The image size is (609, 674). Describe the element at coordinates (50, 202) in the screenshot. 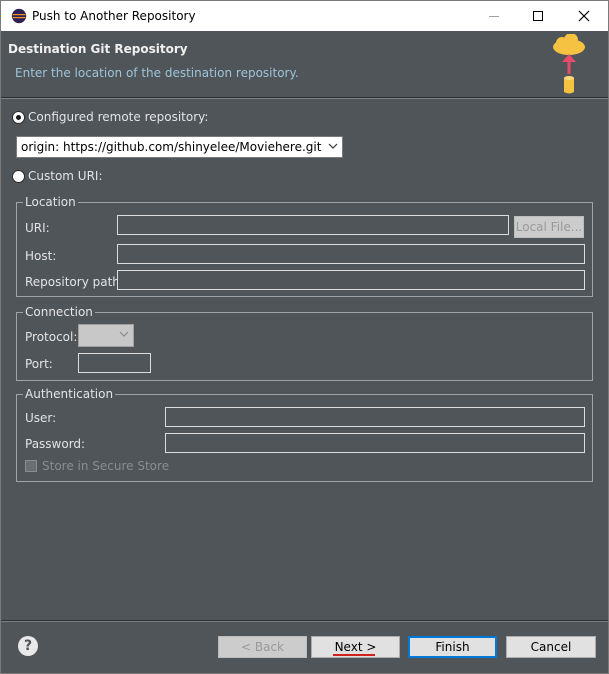

I see `location-group-title: Location` at that location.